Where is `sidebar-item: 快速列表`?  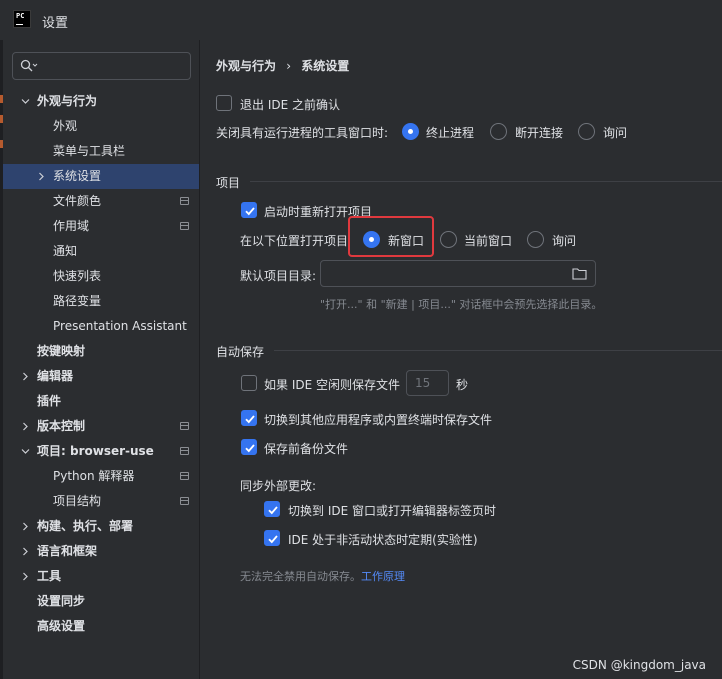
sidebar-item: 快速列表 is located at coordinates (101, 276).